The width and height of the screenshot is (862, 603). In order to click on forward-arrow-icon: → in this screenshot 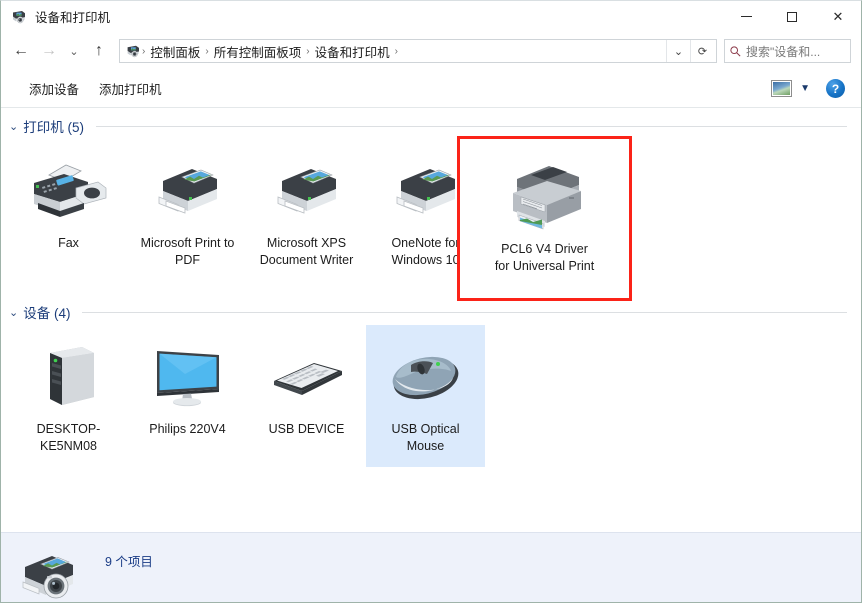, I will do `click(49, 50)`.